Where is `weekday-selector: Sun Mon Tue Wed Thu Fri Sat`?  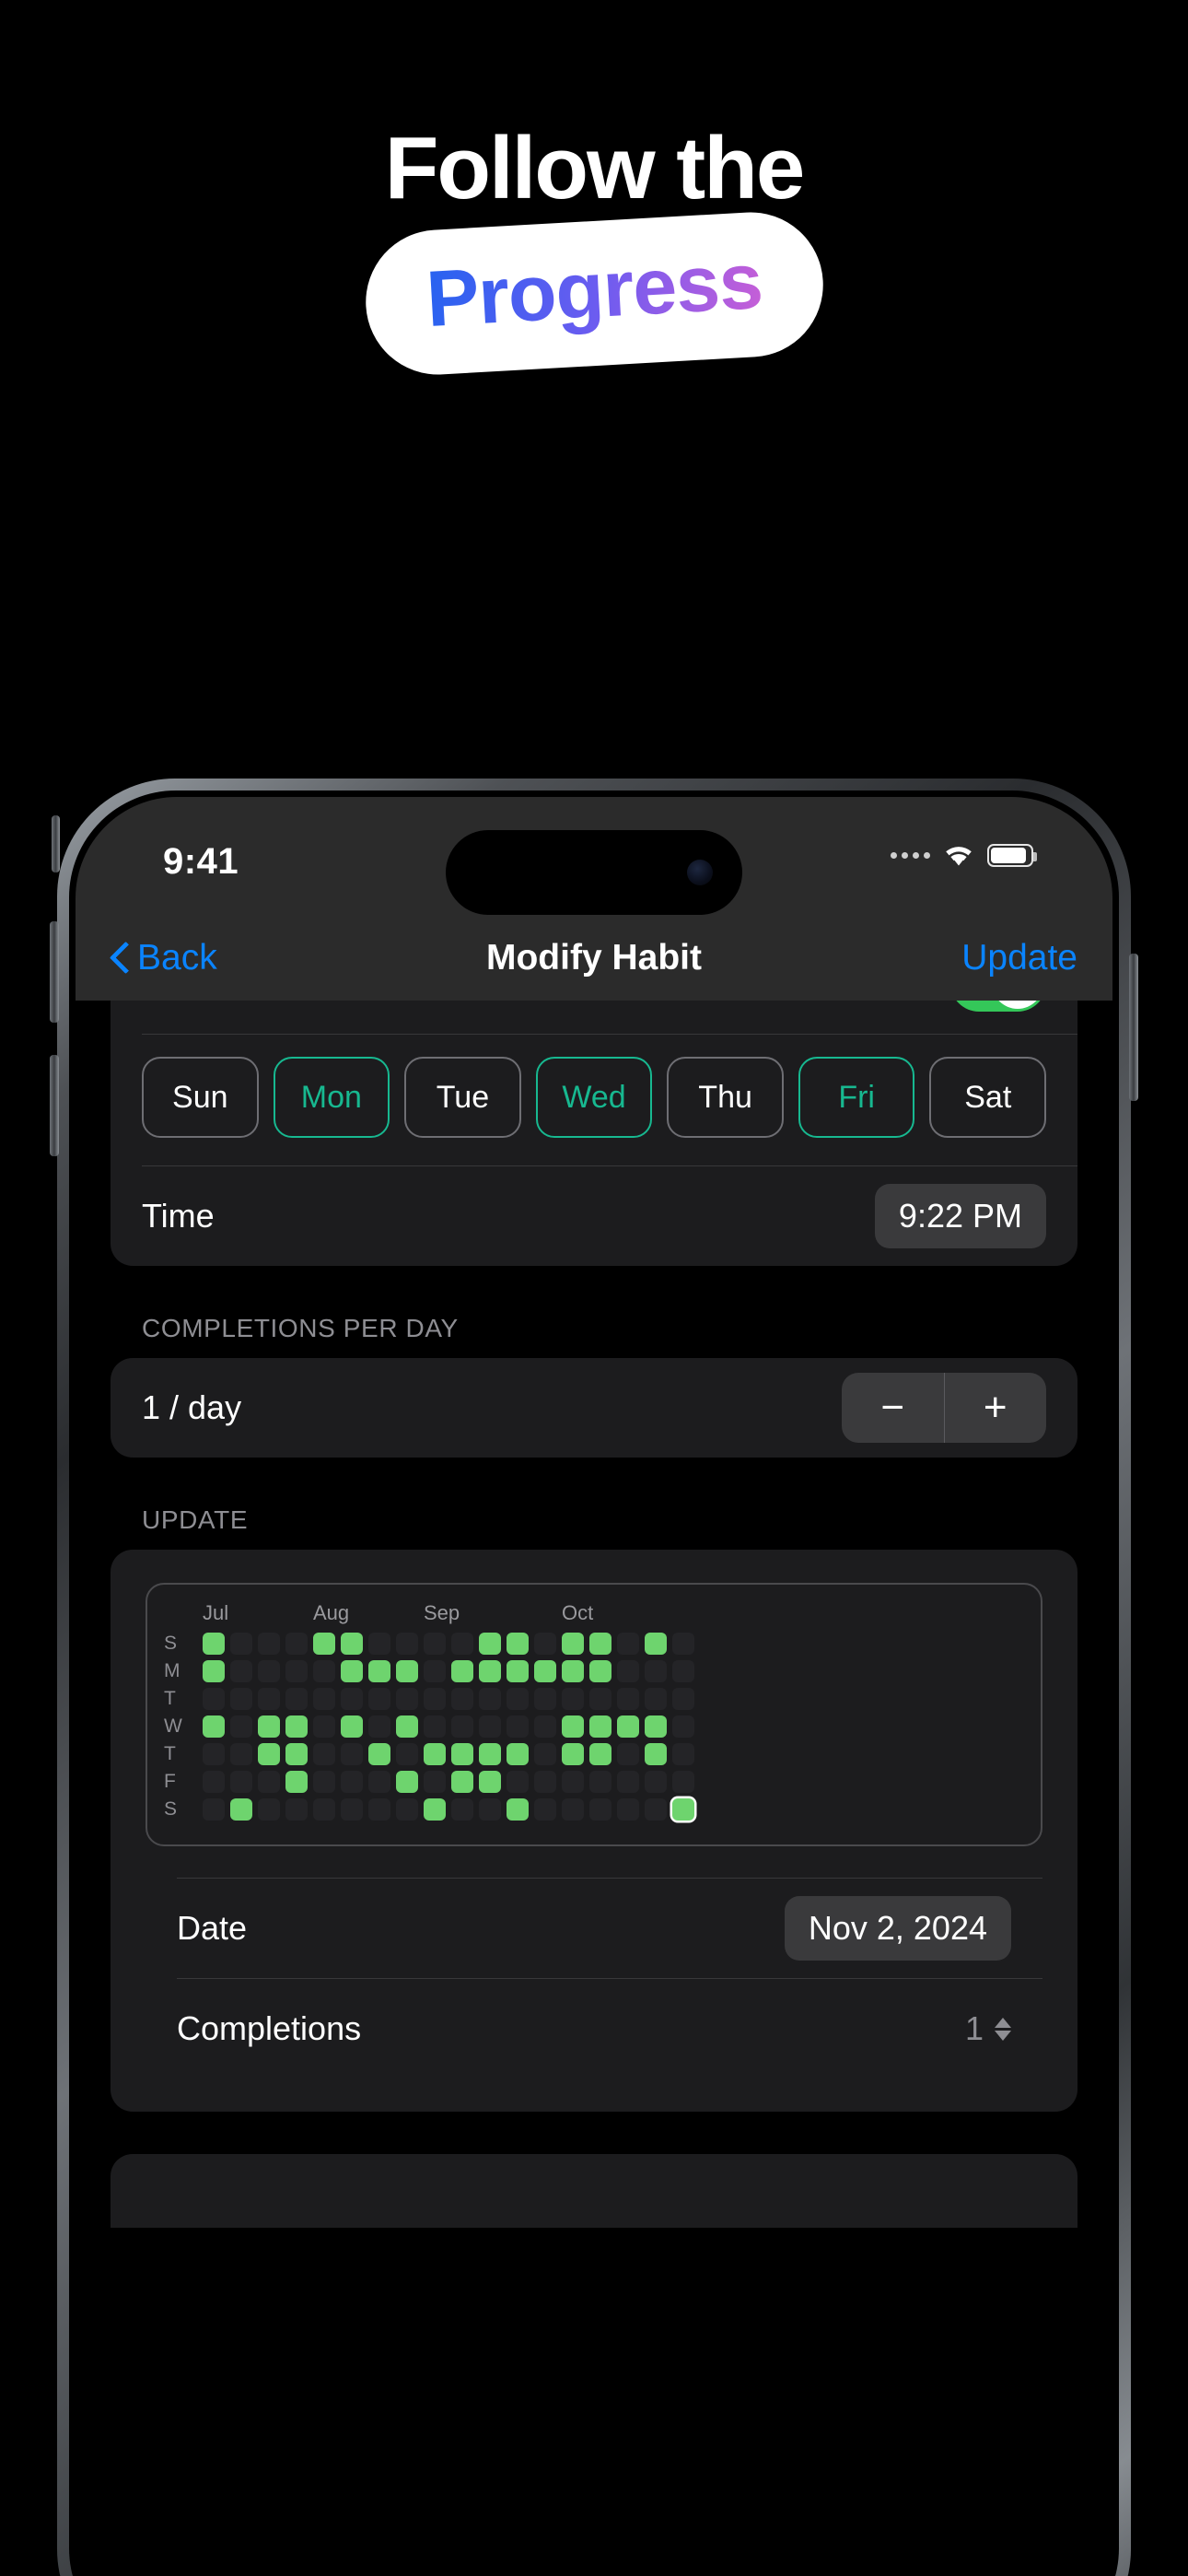
weekday-selector: Sun Mon Tue Wed Thu Fri Sat is located at coordinates (594, 1100).